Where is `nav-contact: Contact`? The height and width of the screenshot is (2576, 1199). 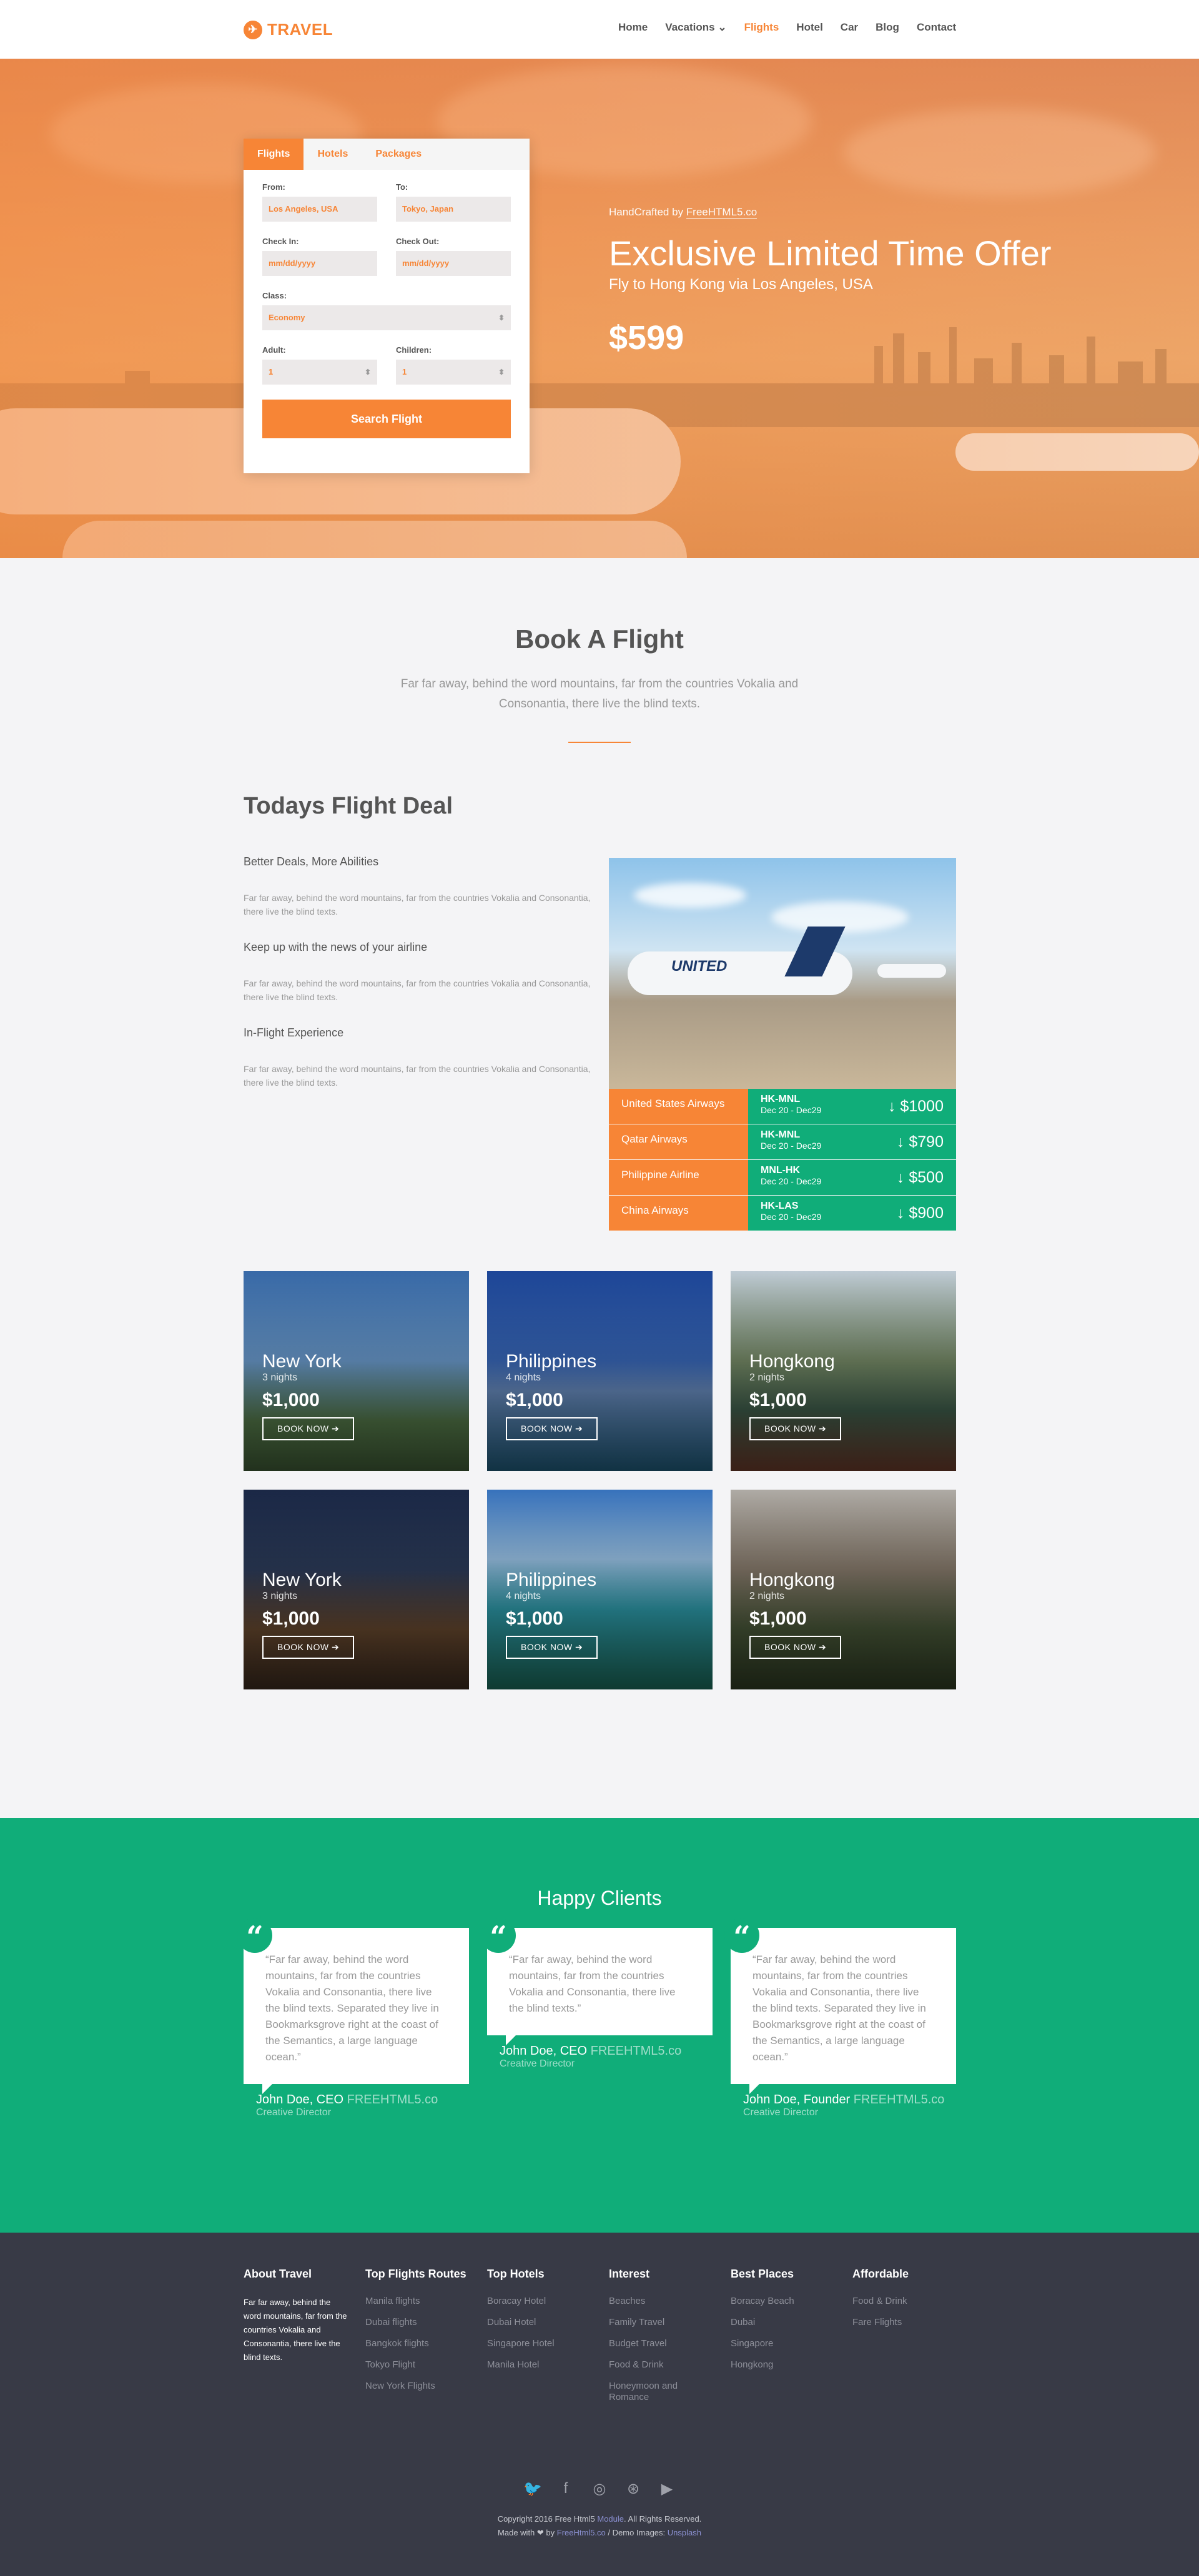 nav-contact: Contact is located at coordinates (937, 27).